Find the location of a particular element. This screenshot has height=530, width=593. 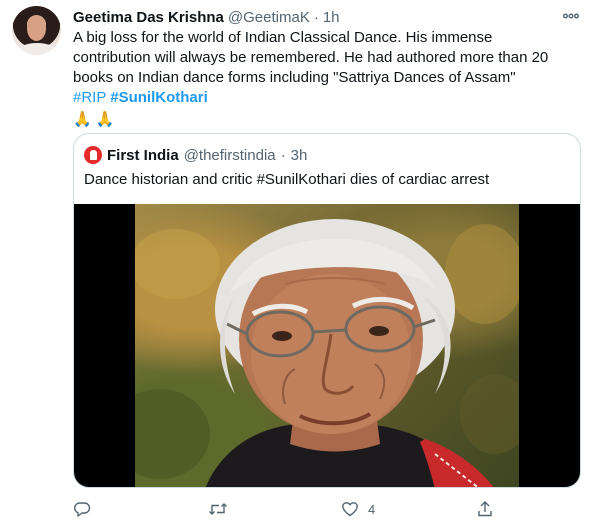

like-count: 4 is located at coordinates (372, 509).